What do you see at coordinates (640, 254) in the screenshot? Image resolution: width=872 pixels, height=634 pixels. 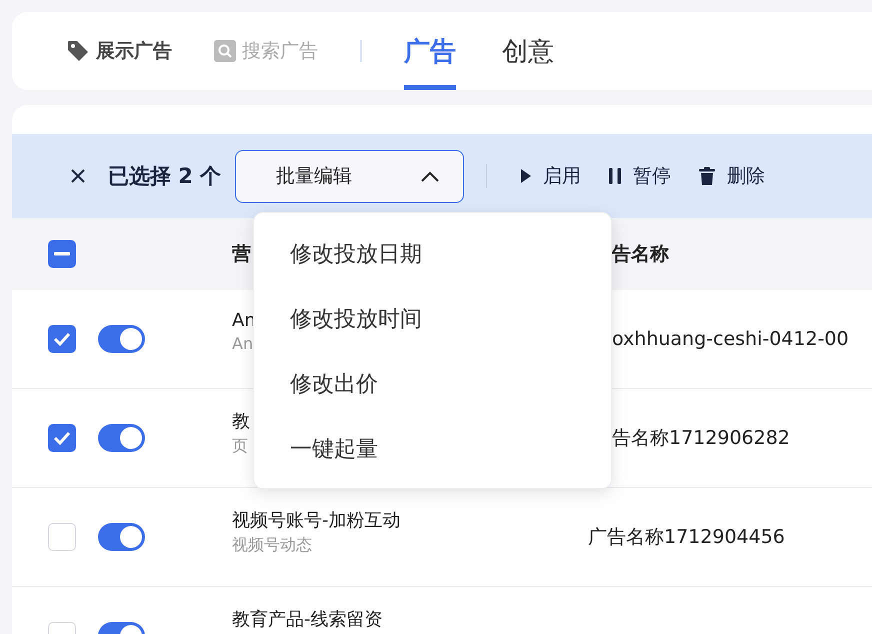 I see `column-header: 告名称` at bounding box center [640, 254].